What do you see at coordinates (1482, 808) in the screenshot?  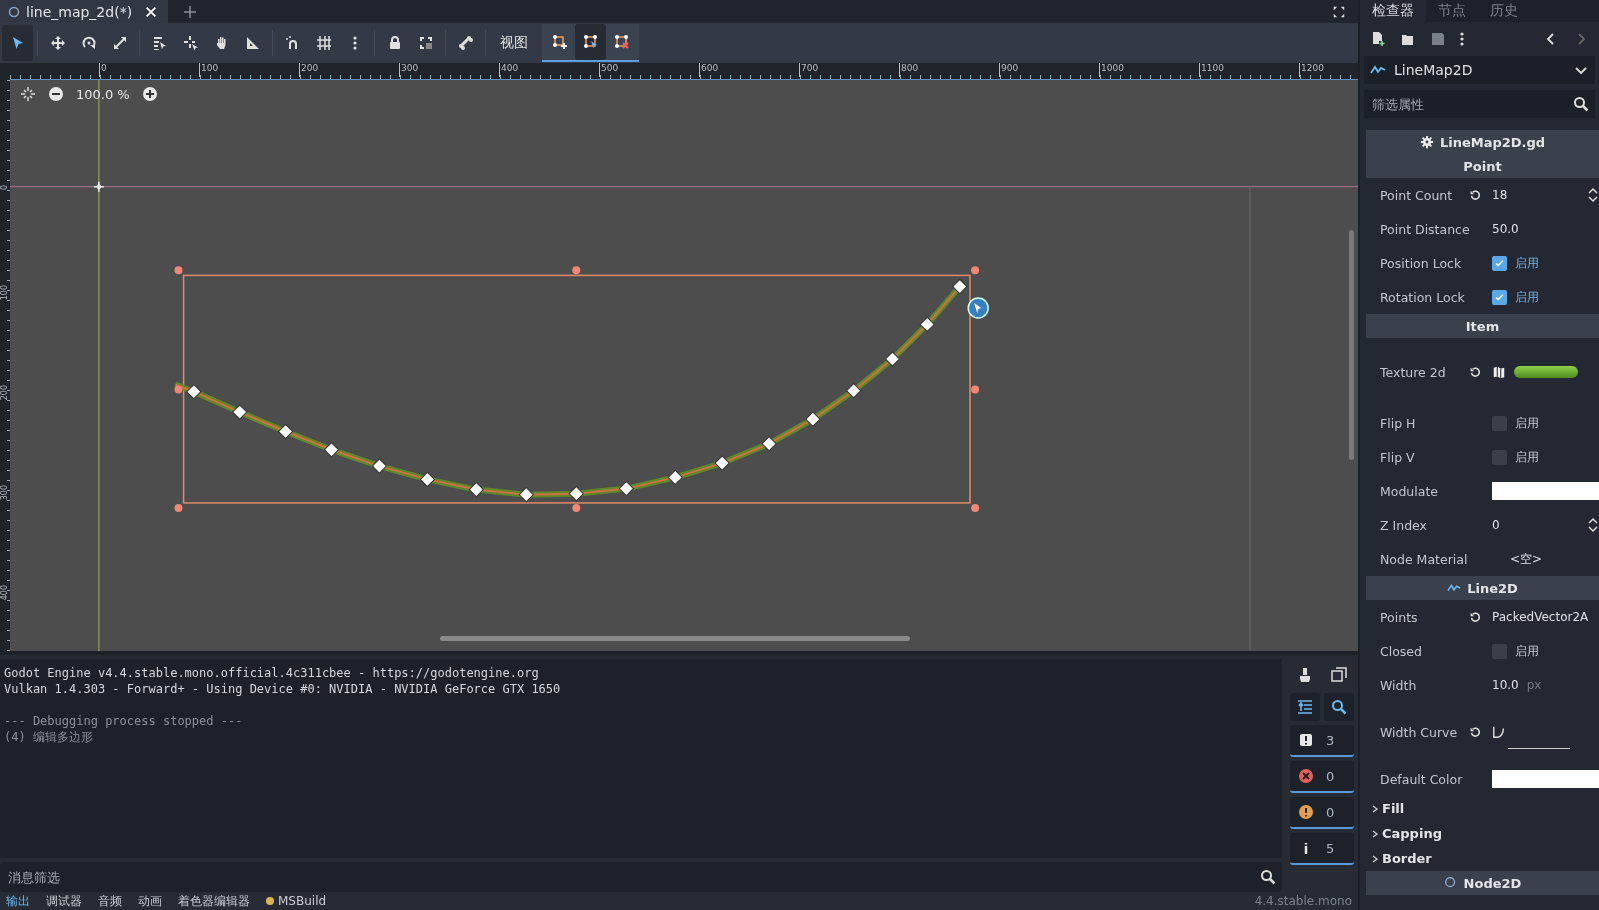 I see `property-group-toggle: Fill` at bounding box center [1482, 808].